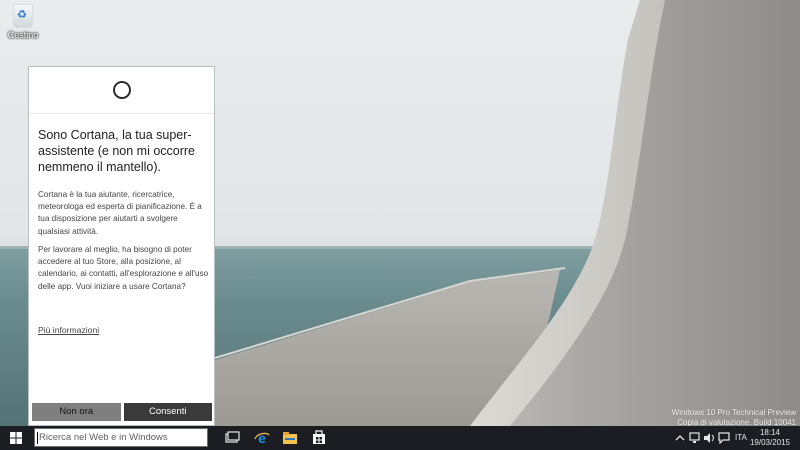  What do you see at coordinates (37, 438) in the screenshot?
I see `text-caret` at bounding box center [37, 438].